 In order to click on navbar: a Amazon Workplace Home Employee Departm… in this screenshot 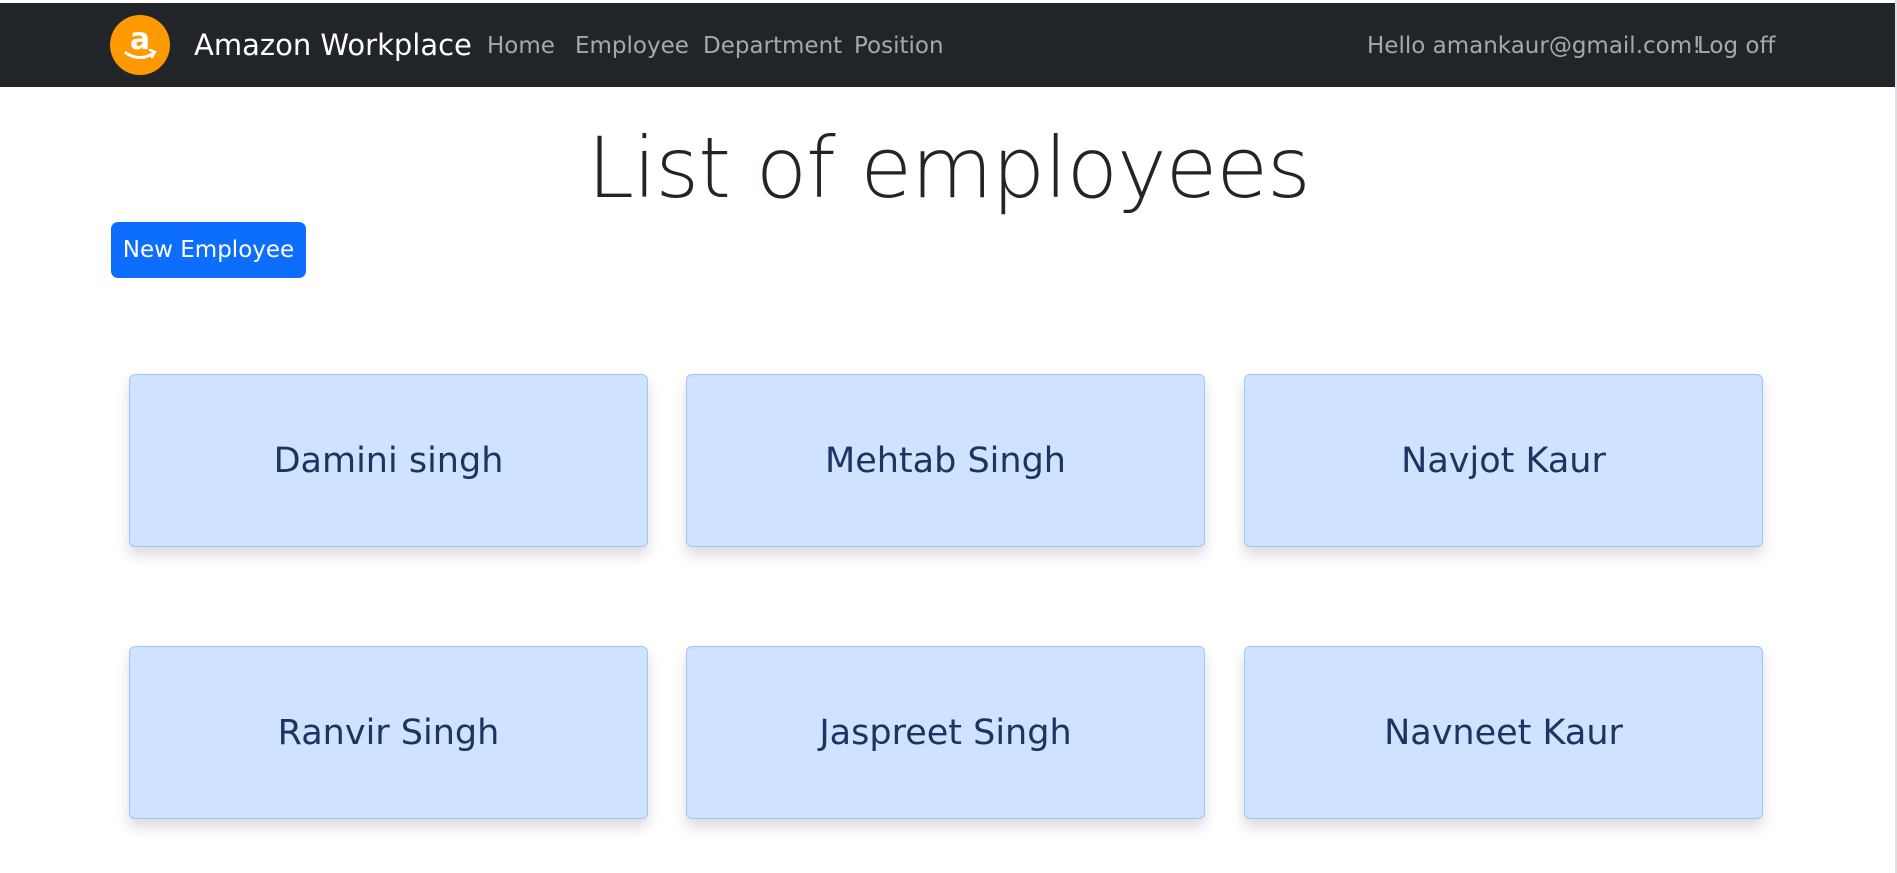, I will do `click(948, 45)`.